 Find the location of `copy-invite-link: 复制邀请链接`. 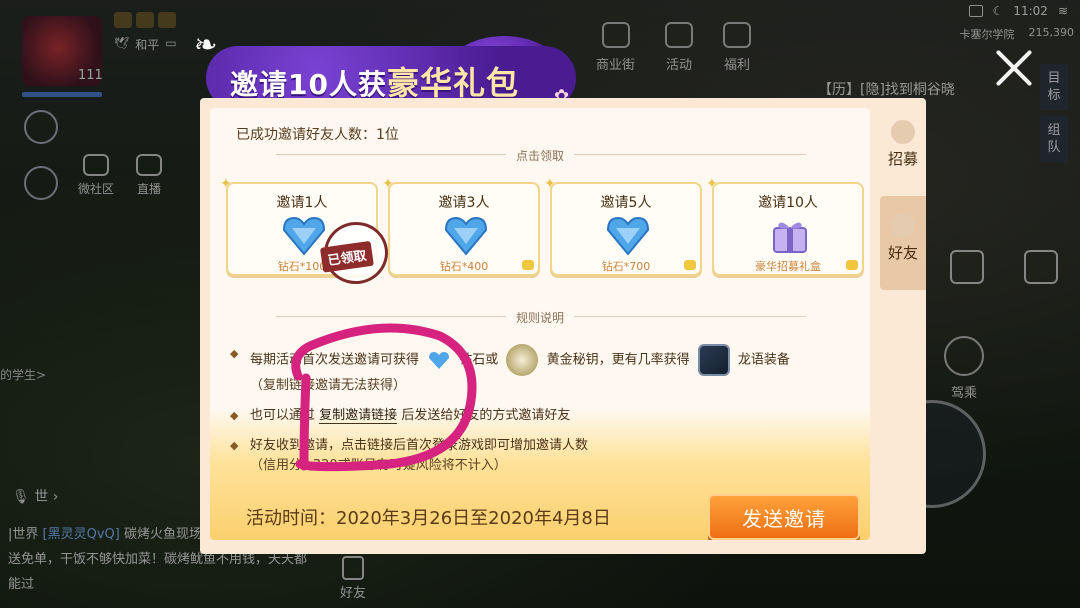

copy-invite-link: 复制邀请链接 is located at coordinates (358, 416).